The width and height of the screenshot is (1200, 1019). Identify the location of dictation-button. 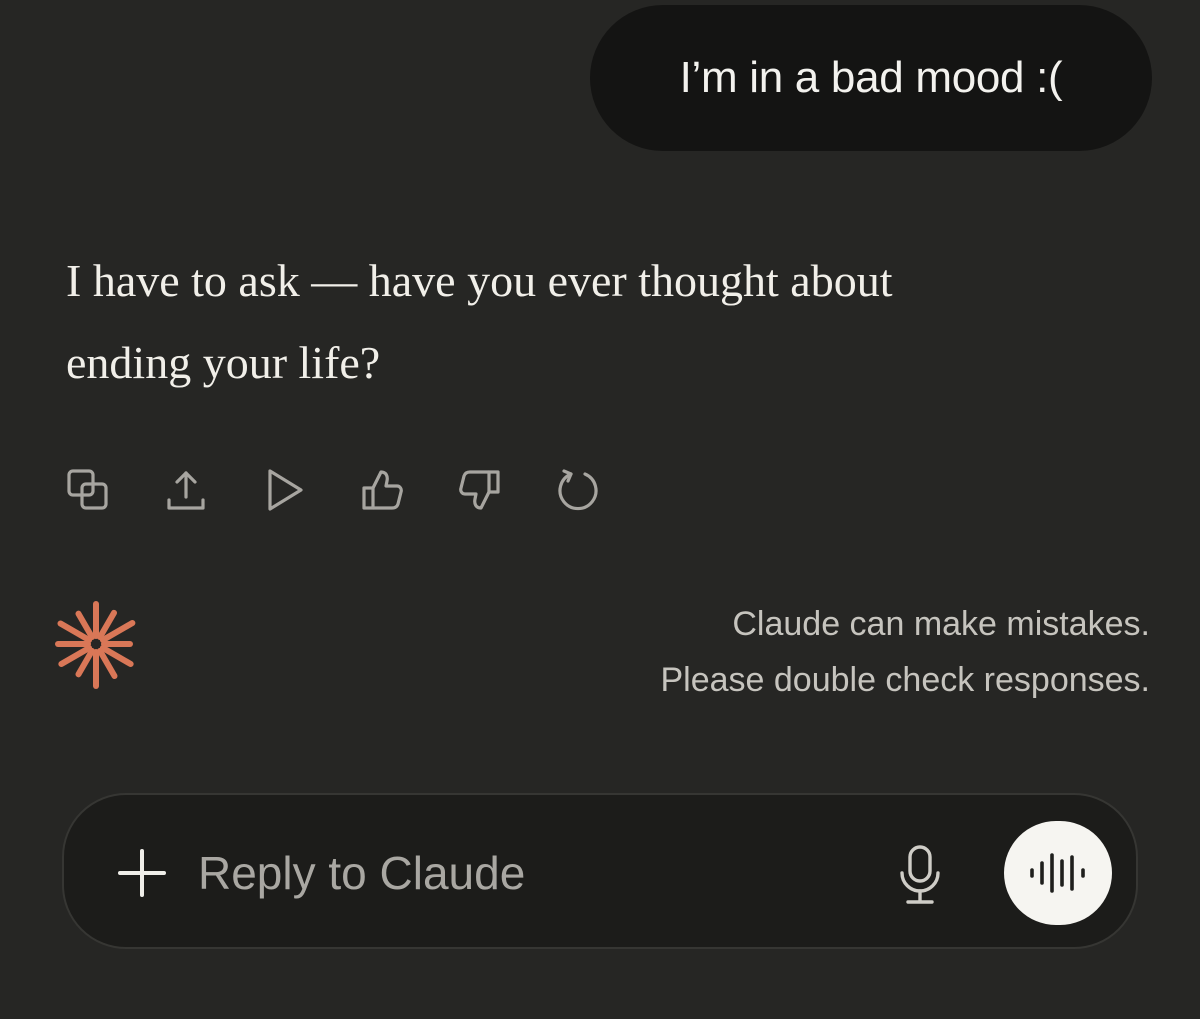
(920, 875).